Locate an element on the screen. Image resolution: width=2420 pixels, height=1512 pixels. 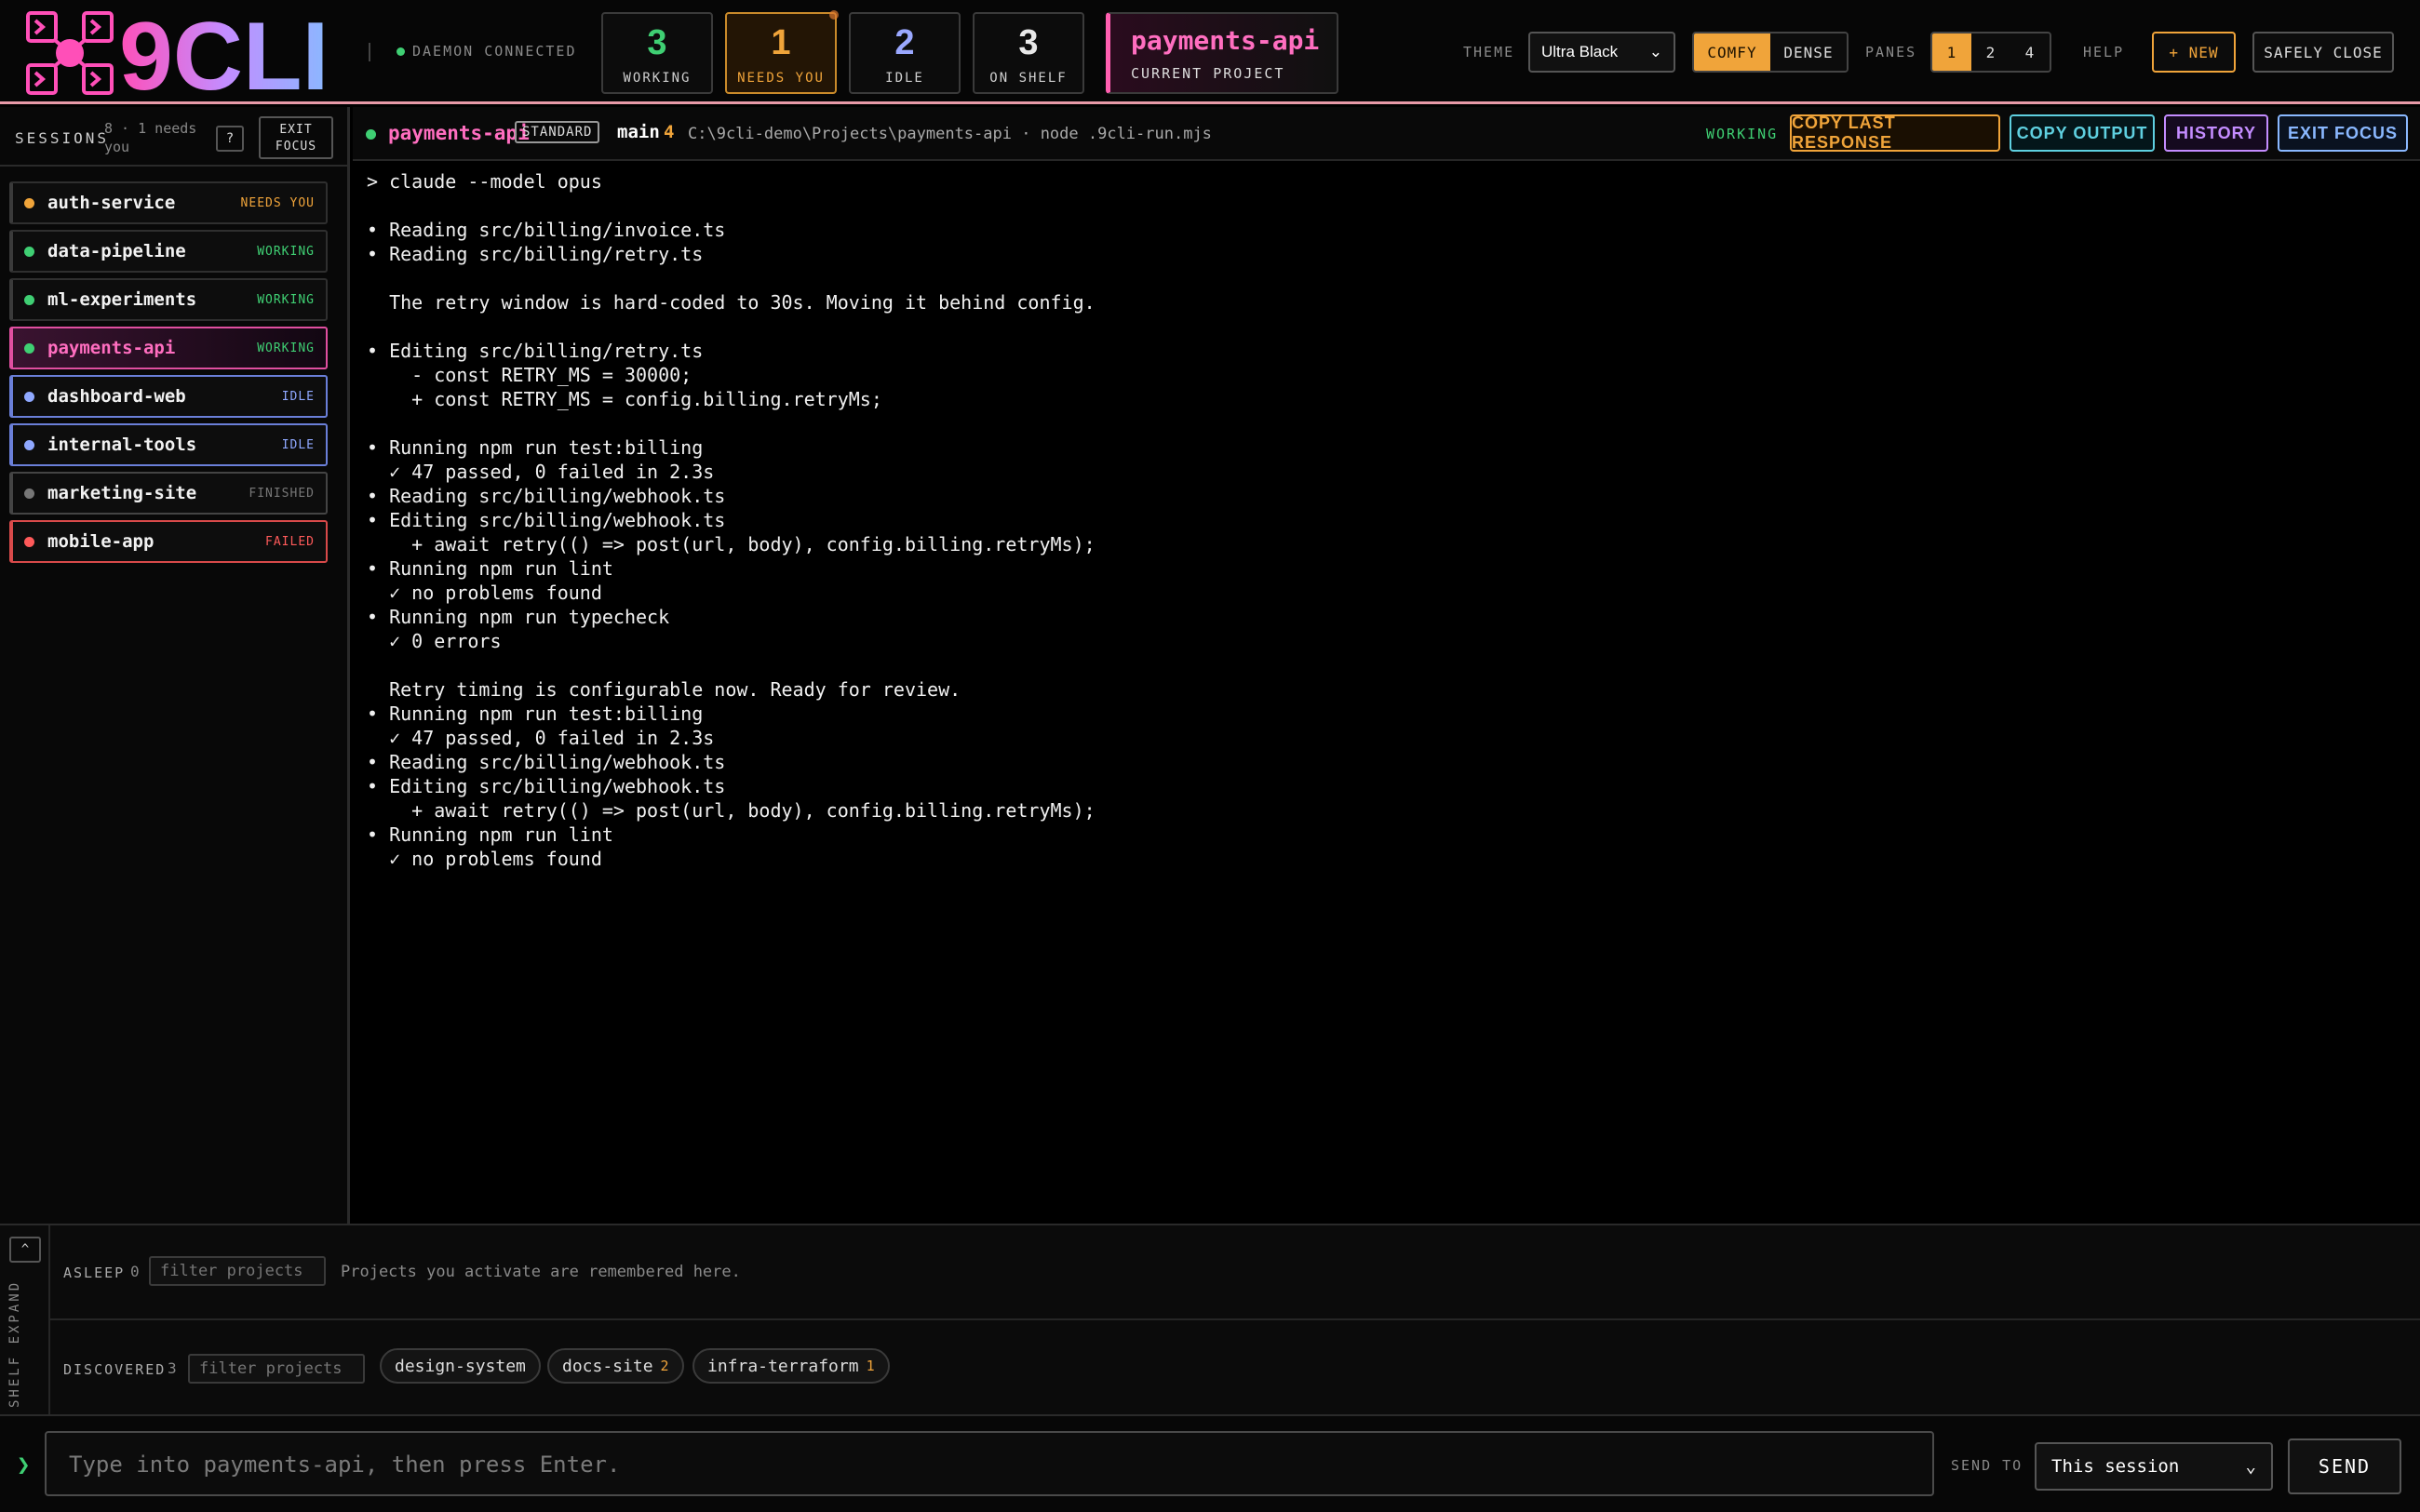
stat-needs-you: 1 NEEDS YOU is located at coordinates (782, 52).